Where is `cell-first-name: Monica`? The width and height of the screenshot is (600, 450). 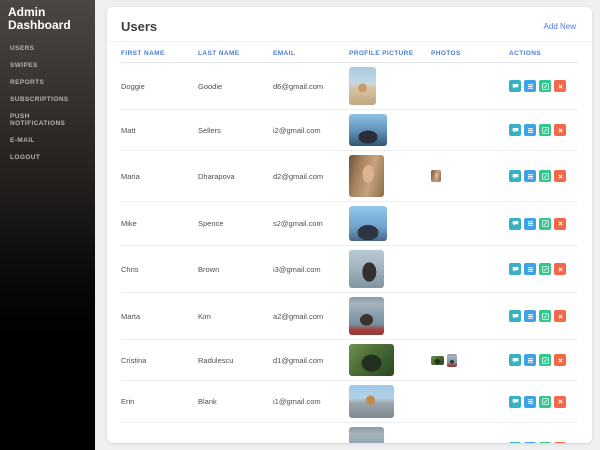 cell-first-name: Monica is located at coordinates (159, 432).